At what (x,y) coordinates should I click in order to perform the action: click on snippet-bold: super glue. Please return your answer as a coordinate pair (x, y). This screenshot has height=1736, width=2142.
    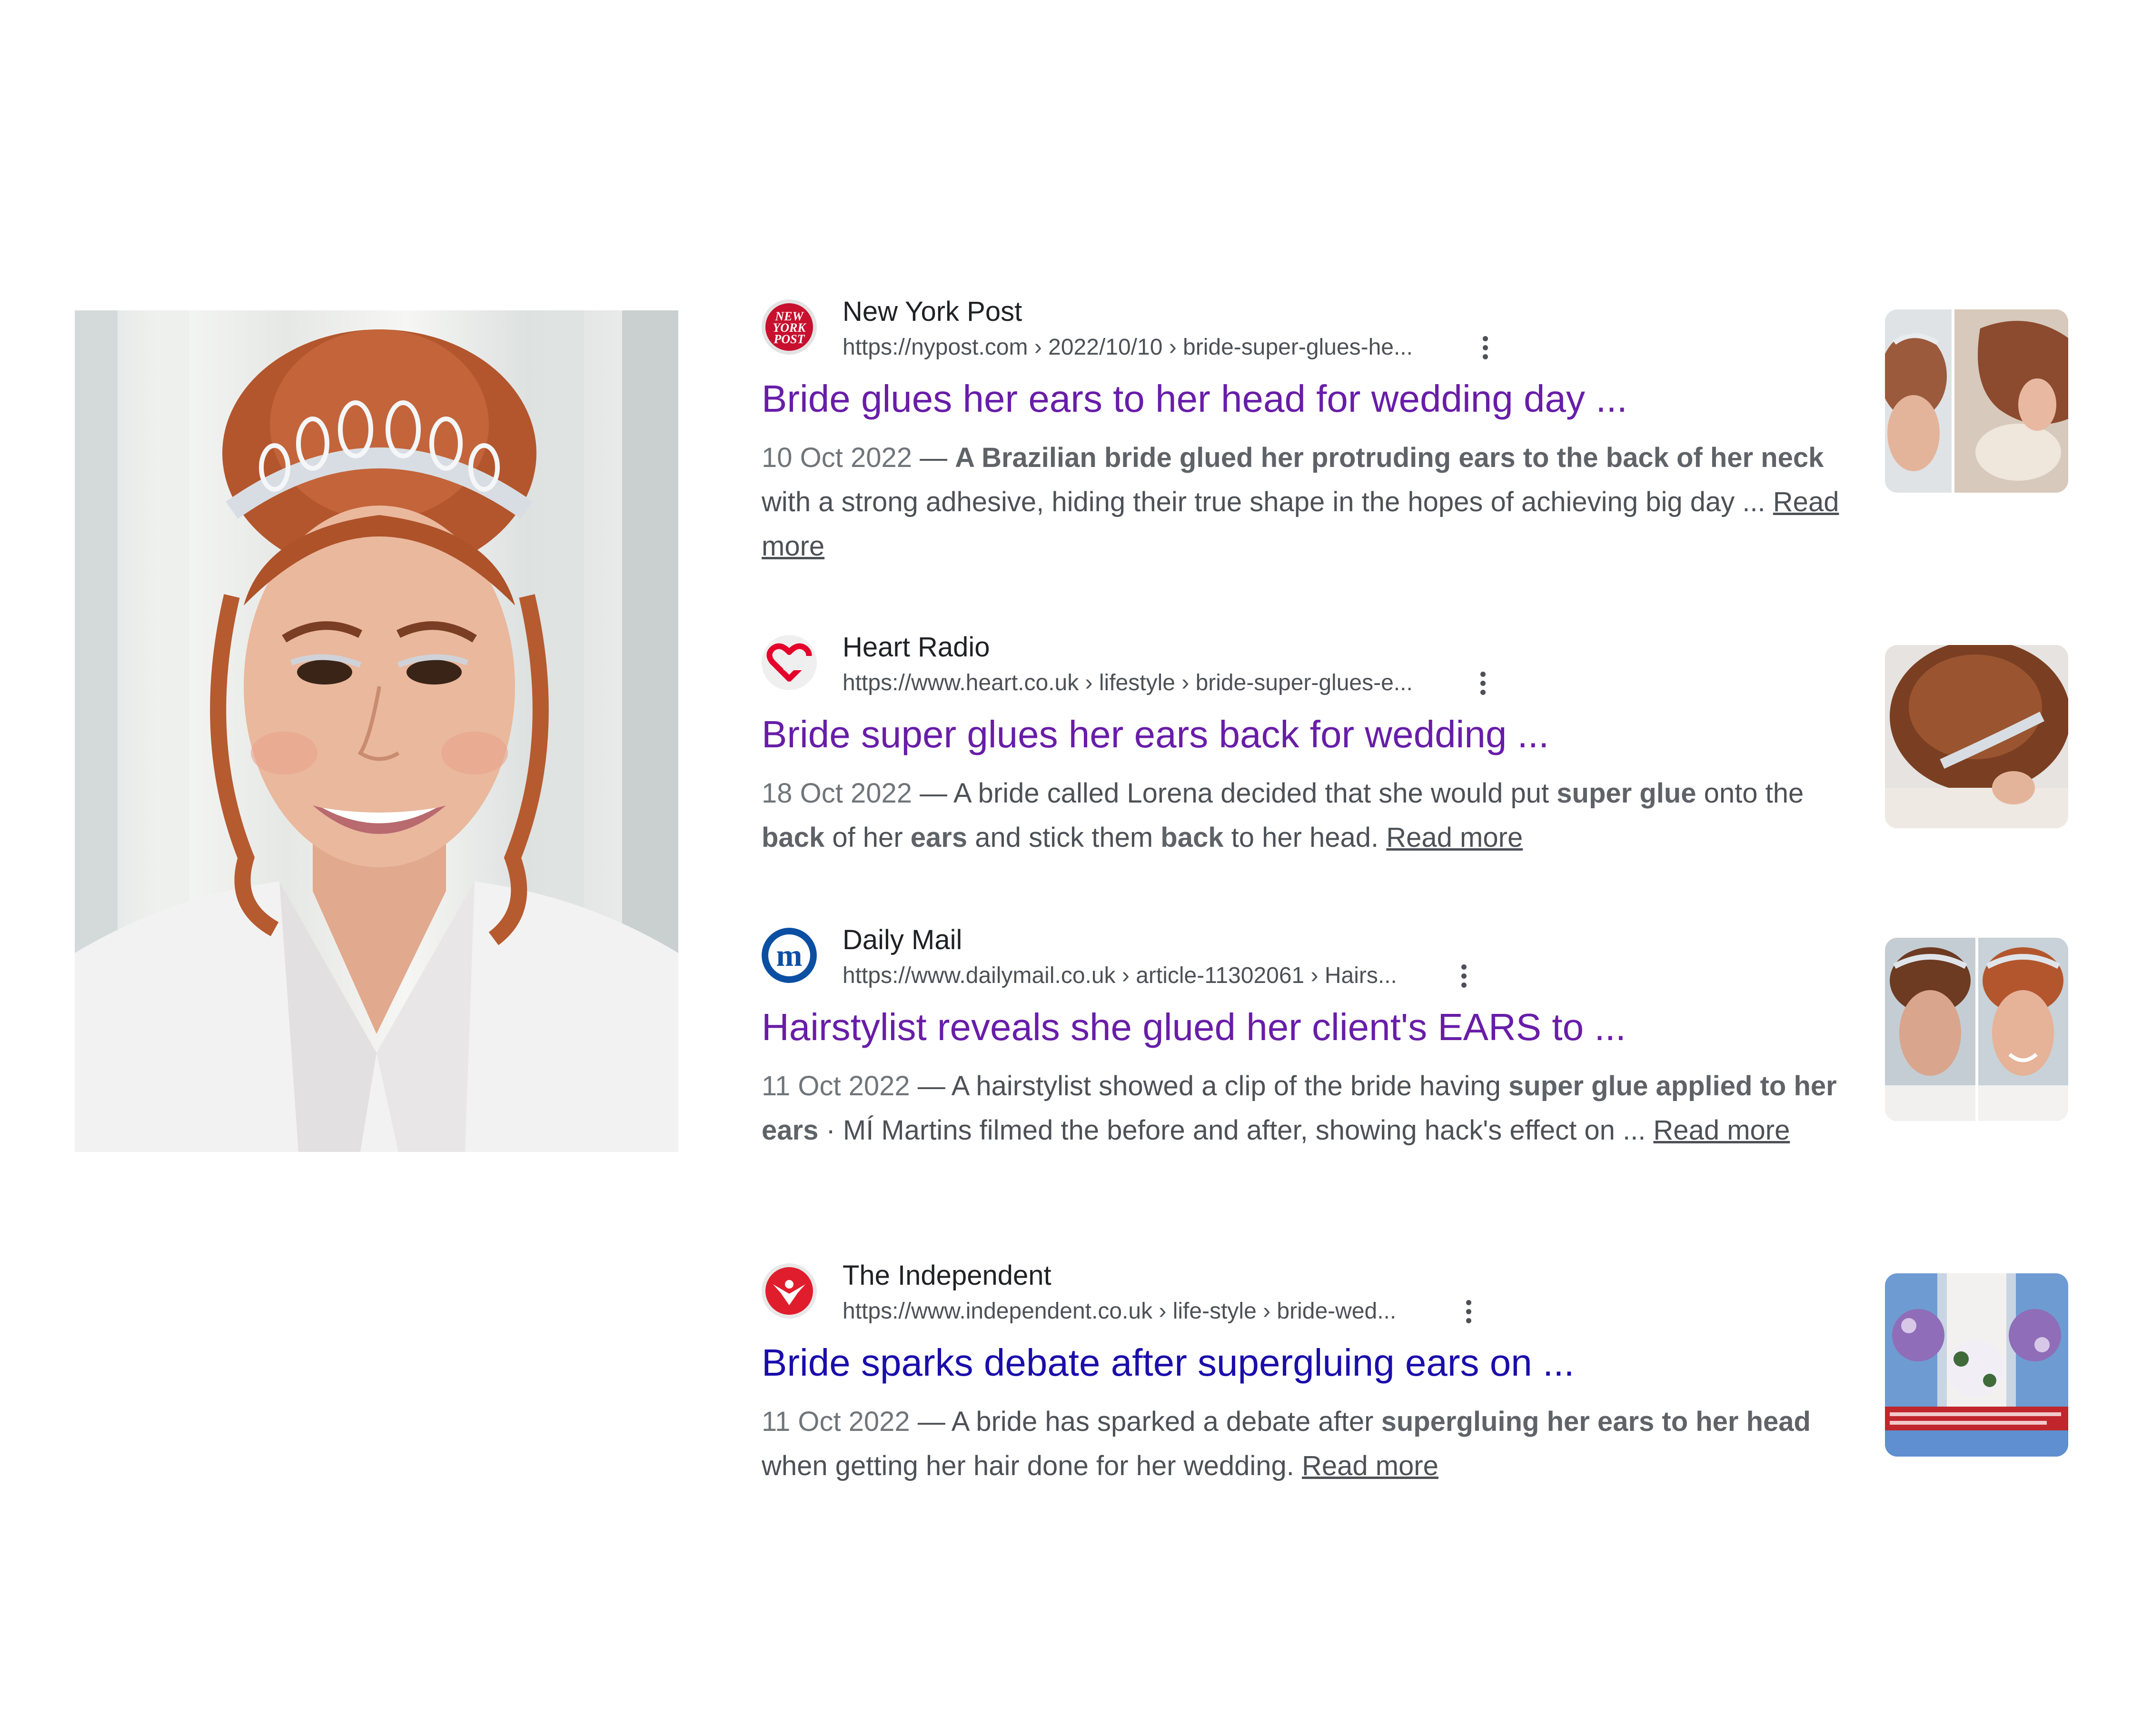
    Looking at the image, I should click on (1626, 793).